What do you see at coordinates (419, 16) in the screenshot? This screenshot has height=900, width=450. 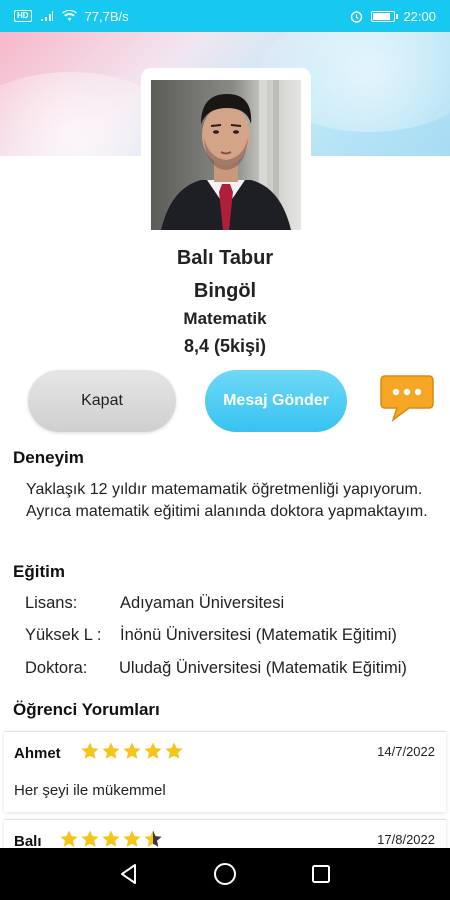 I see `clock: 22:00` at bounding box center [419, 16].